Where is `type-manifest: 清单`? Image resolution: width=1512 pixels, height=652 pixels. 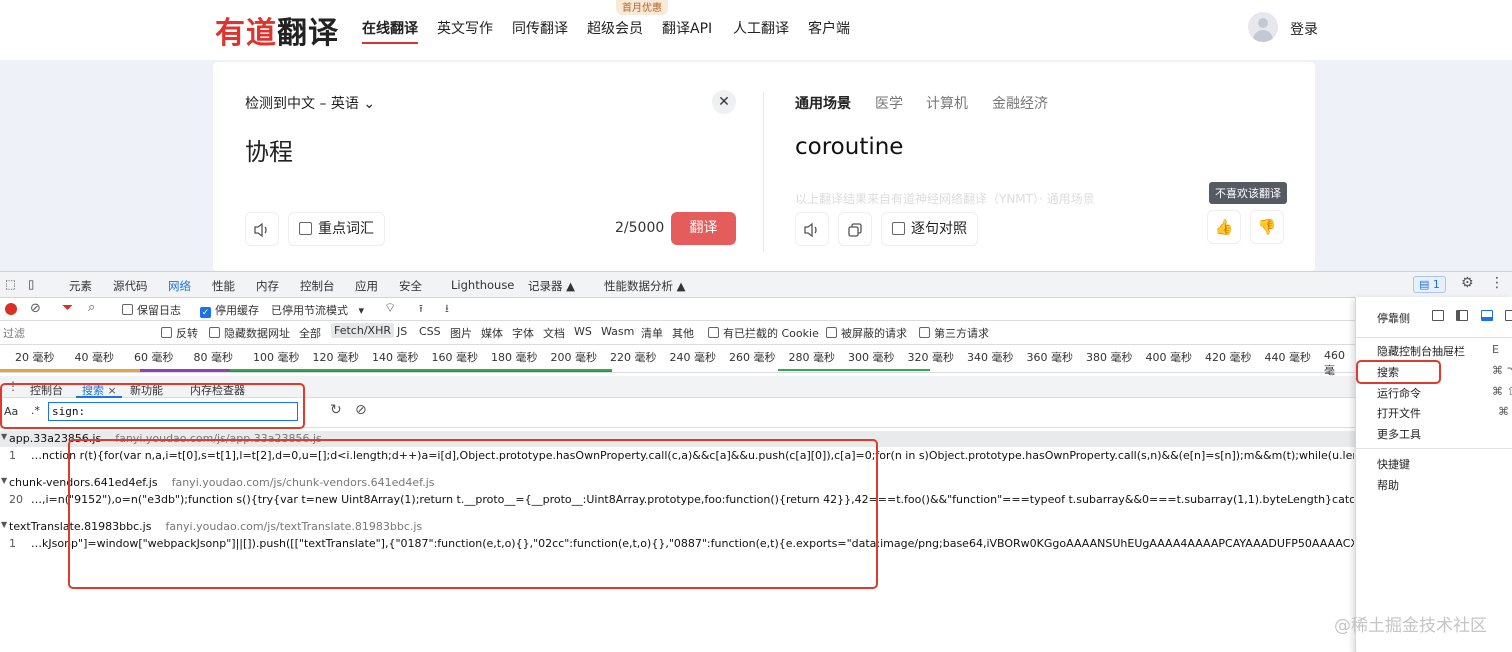 type-manifest: 清单 is located at coordinates (652, 333).